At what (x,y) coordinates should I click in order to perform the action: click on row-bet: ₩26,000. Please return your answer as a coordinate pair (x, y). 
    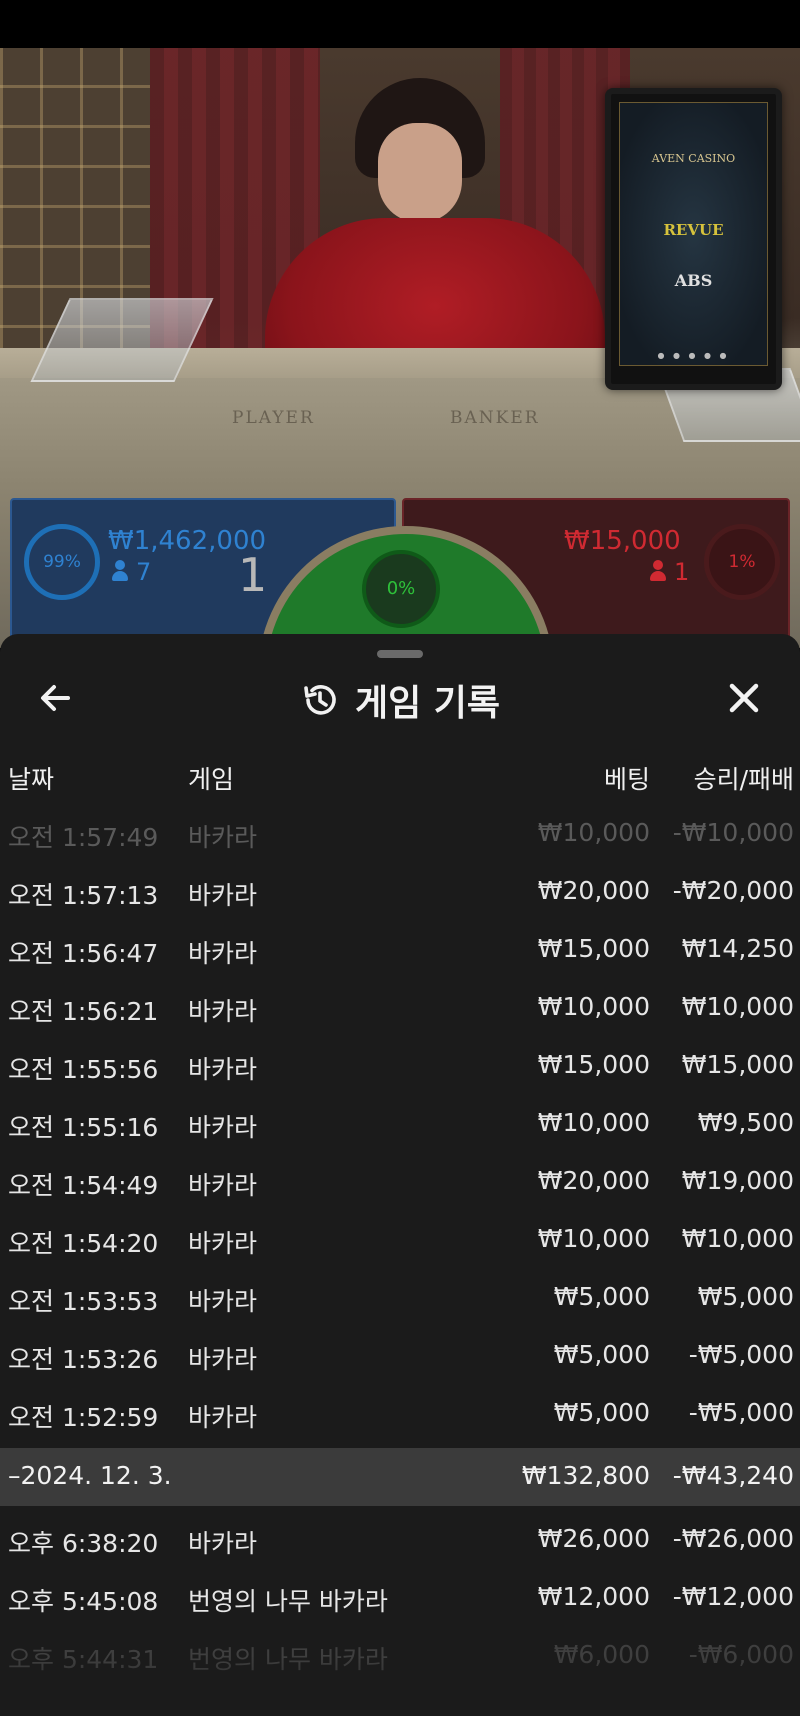
    Looking at the image, I should click on (593, 1538).